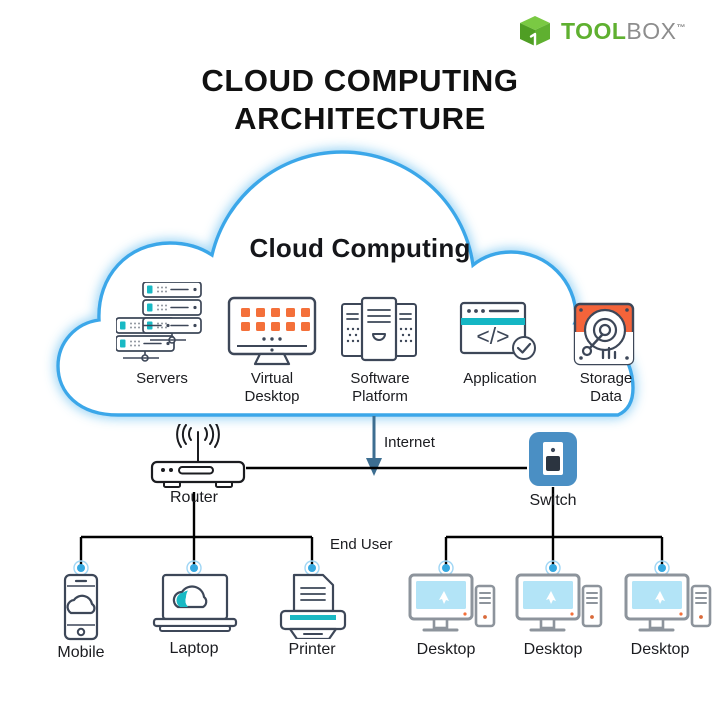 The height and width of the screenshot is (720, 720). What do you see at coordinates (313, 606) in the screenshot?
I see `printer-icon` at bounding box center [313, 606].